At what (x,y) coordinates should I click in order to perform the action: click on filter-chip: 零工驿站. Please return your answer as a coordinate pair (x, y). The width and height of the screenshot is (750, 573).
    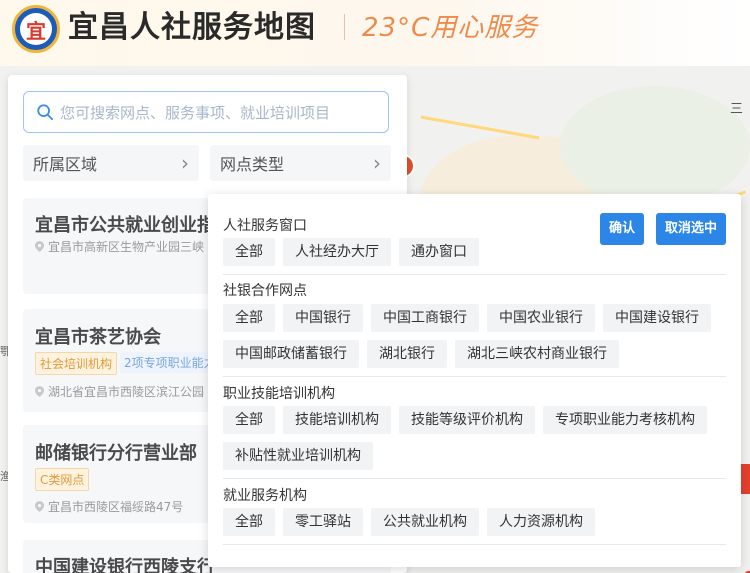
    Looking at the image, I should click on (323, 522).